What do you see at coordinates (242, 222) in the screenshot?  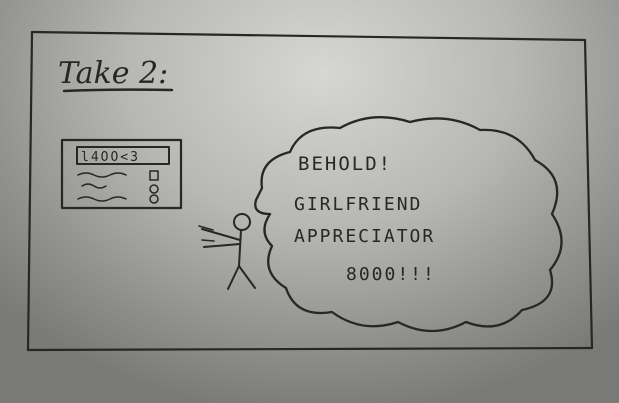 I see `figure-head` at bounding box center [242, 222].